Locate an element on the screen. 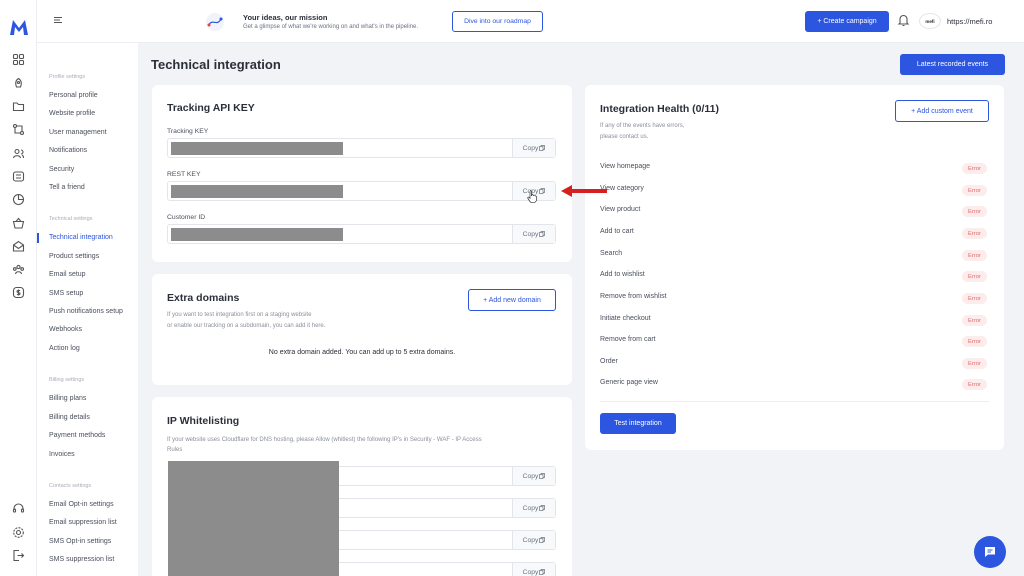 The image size is (1024, 576). roadmap-illustration-icon is located at coordinates (215, 22).